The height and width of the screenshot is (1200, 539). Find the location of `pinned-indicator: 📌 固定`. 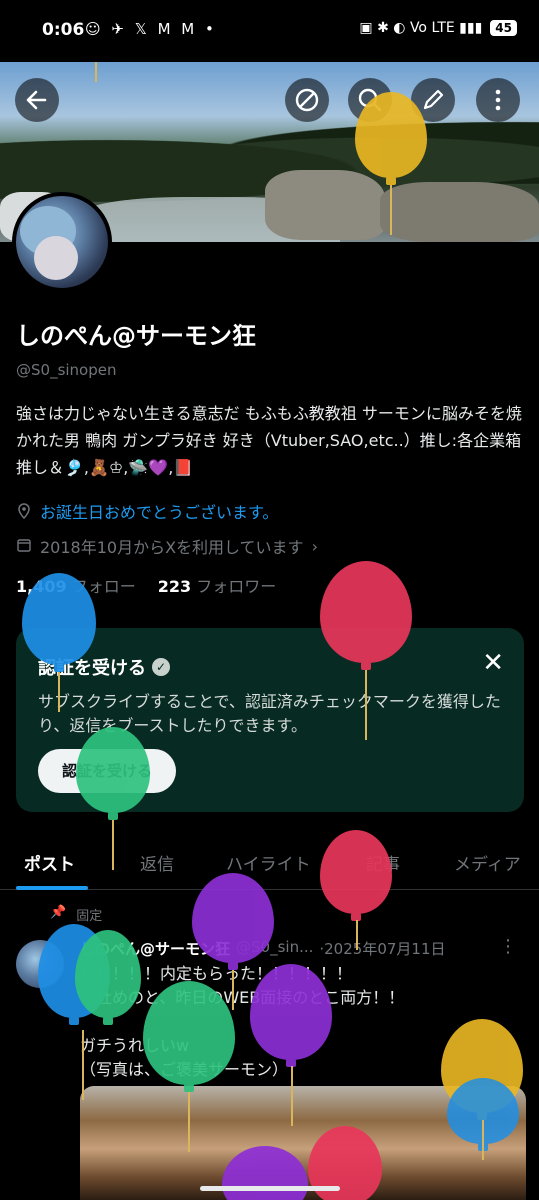

pinned-indicator: 📌 固定 is located at coordinates (76, 914).